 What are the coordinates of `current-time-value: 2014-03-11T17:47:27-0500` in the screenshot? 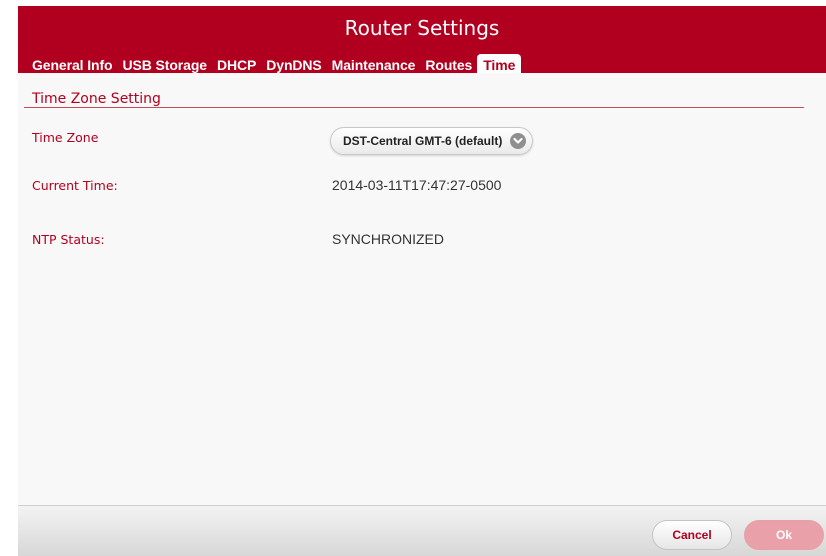 It's located at (417, 185).